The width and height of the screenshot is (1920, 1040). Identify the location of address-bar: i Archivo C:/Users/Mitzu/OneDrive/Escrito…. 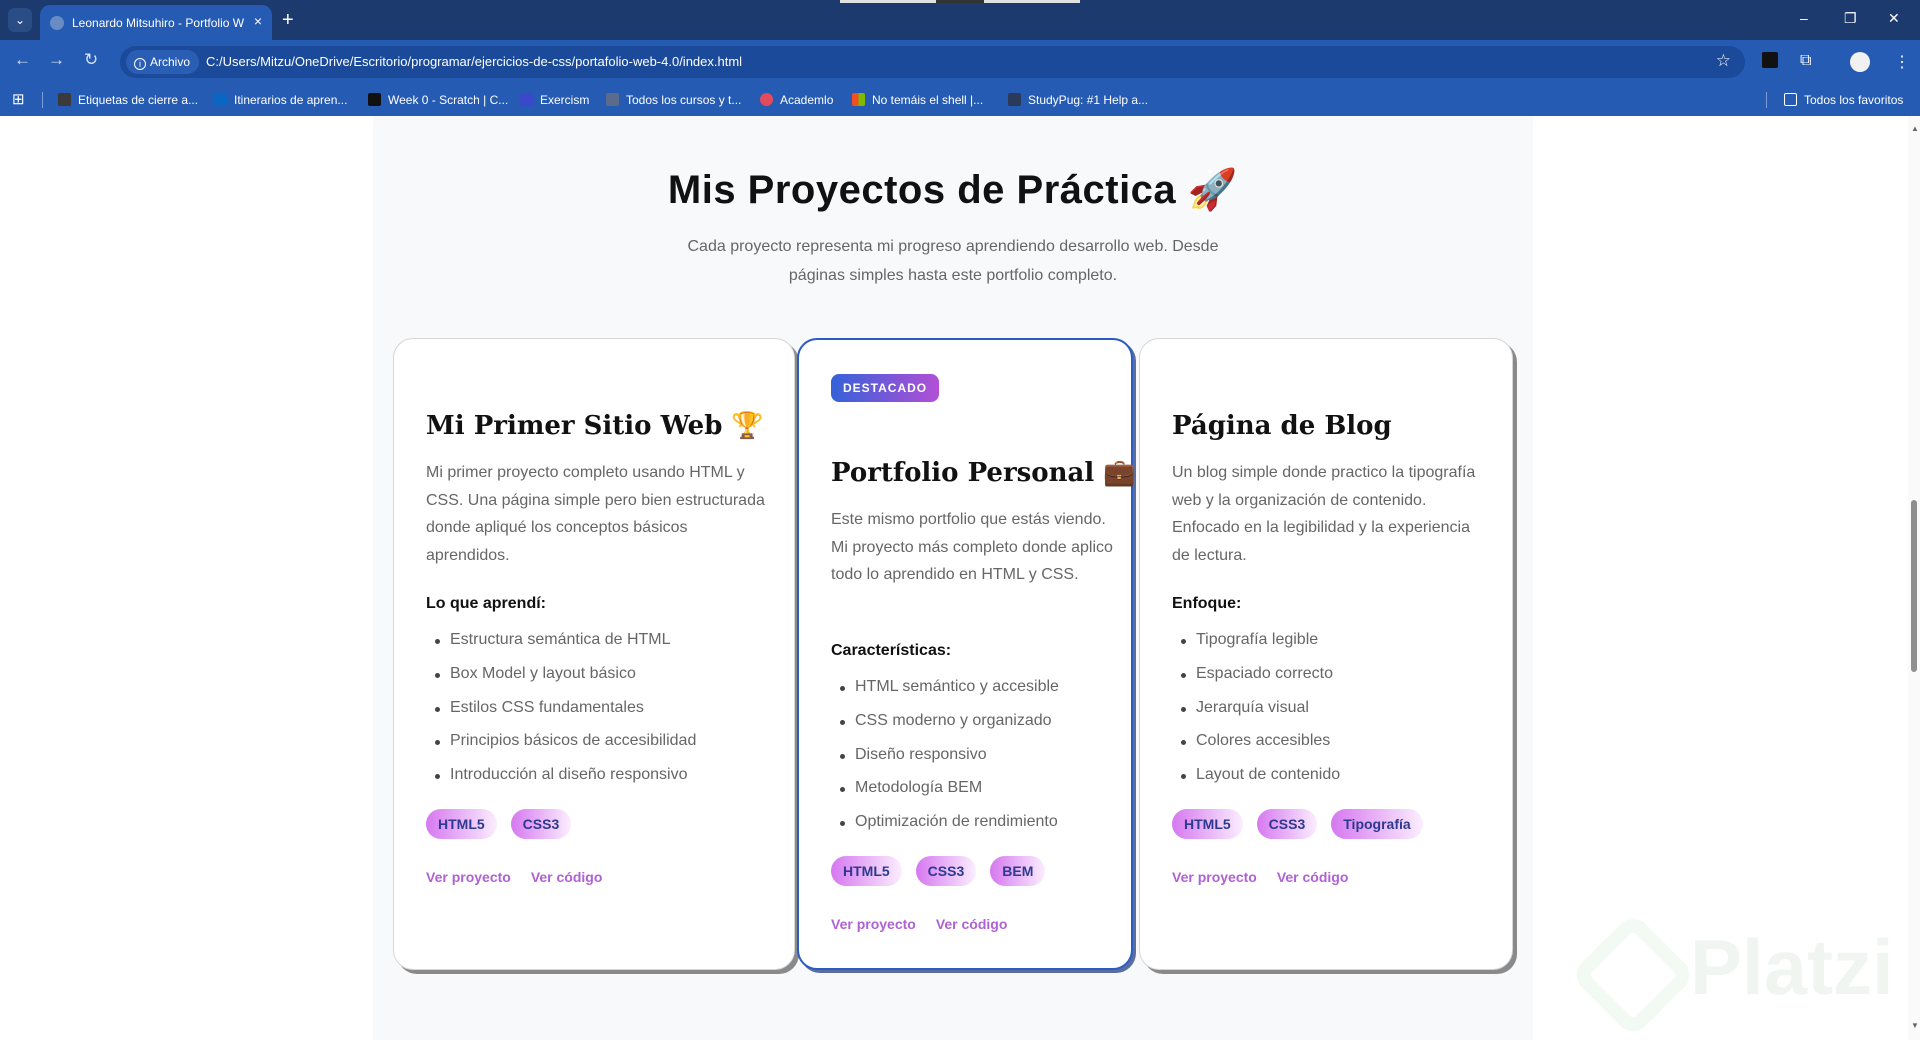
(932, 62).